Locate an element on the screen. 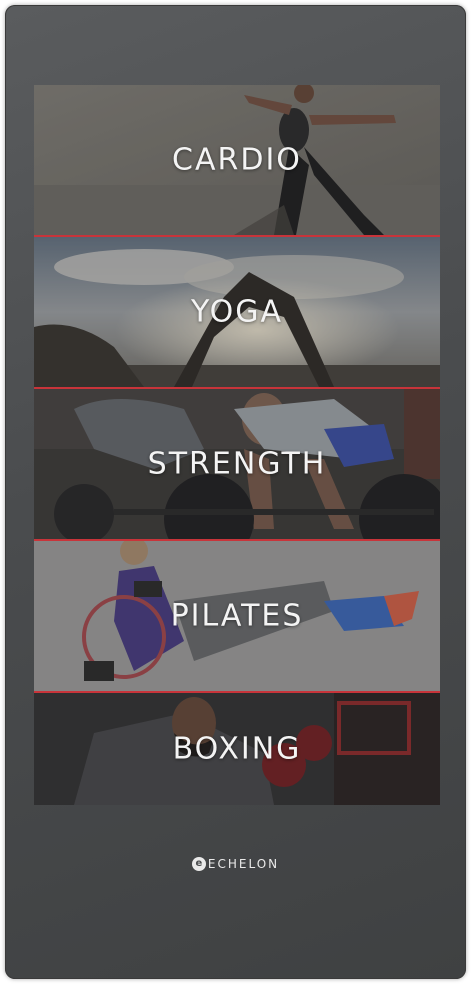 The width and height of the screenshot is (471, 984). category-tile-yoga: YOGA is located at coordinates (237, 312).